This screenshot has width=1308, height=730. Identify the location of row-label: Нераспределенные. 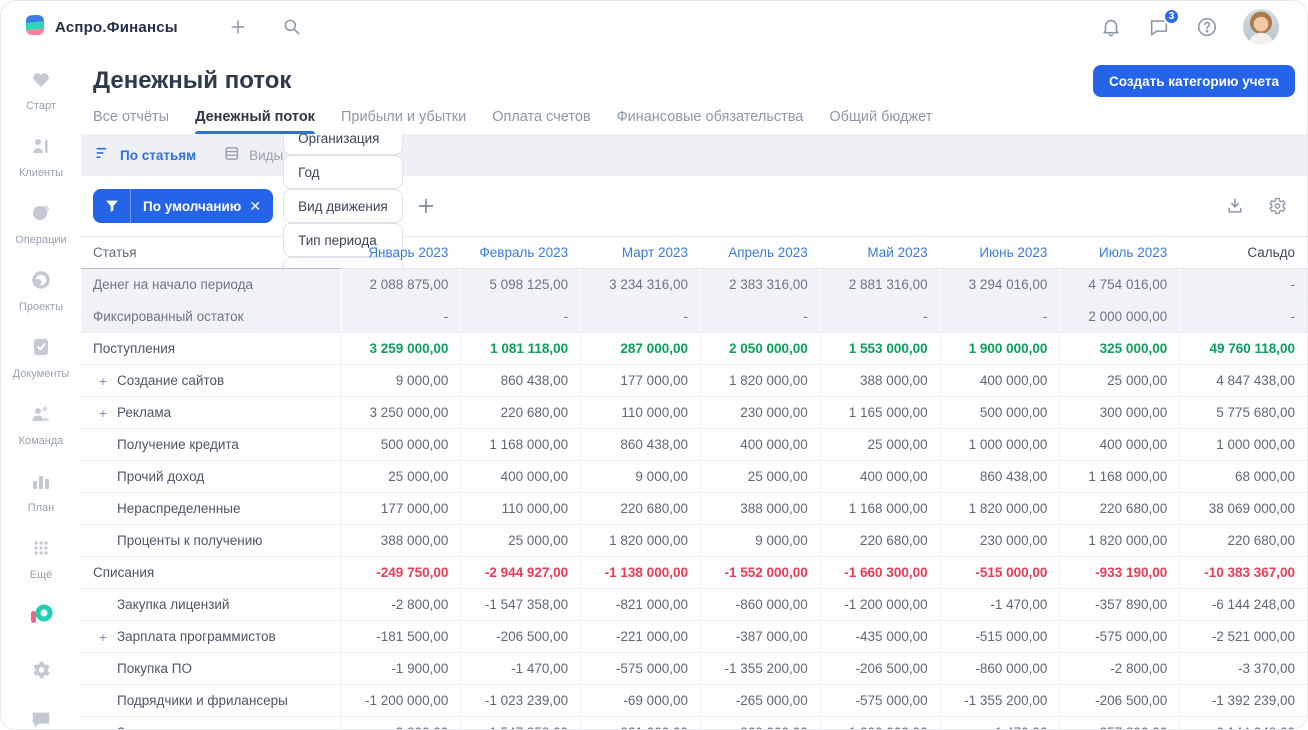
(179, 508).